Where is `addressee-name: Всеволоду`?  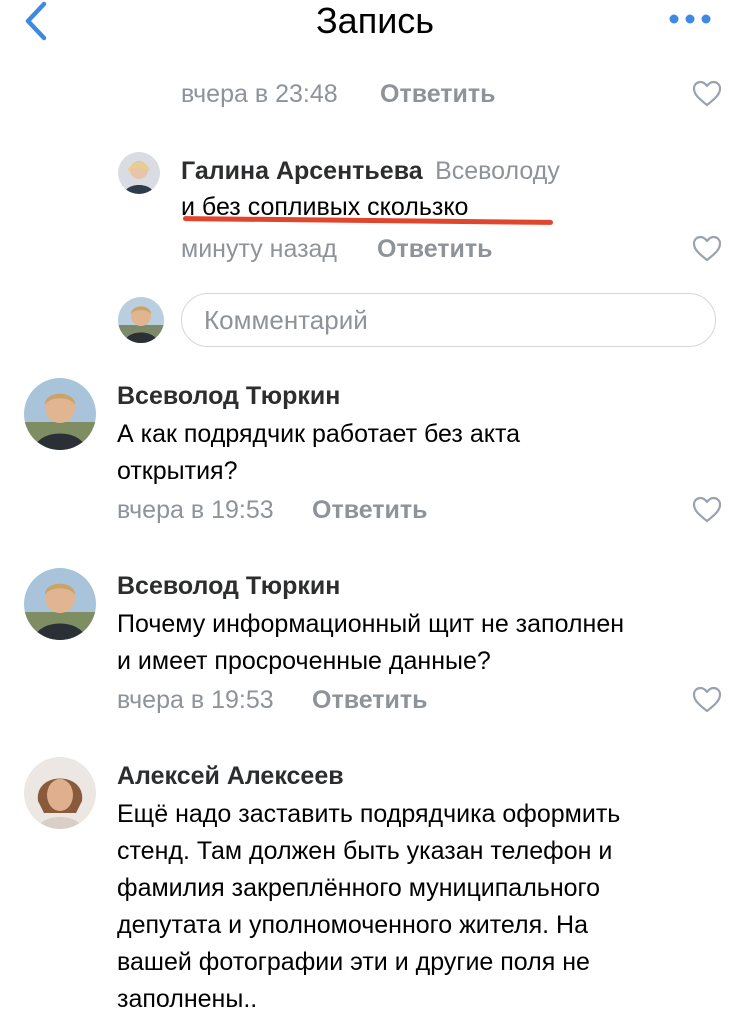
addressee-name: Всеволоду is located at coordinates (497, 171).